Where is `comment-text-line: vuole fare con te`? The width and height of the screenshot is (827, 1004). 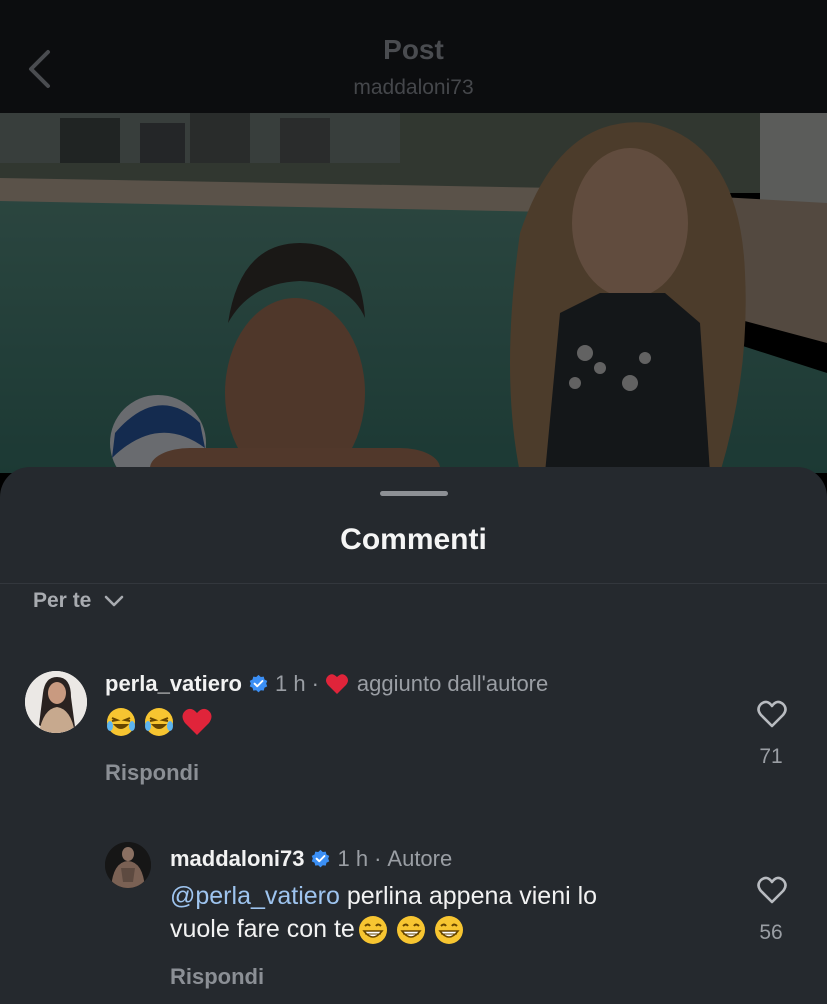 comment-text-line: vuole fare con te is located at coordinates (450, 929).